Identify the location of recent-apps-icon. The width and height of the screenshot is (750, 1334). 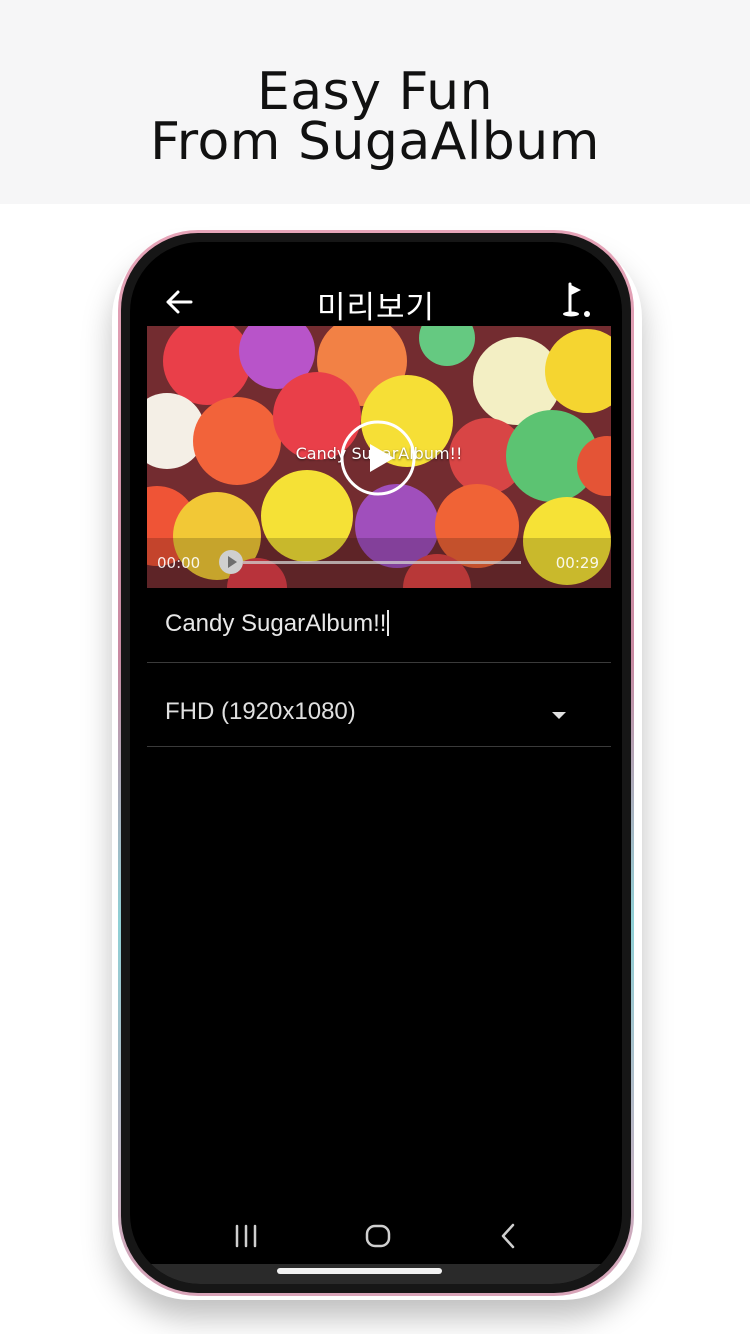
(246, 1236).